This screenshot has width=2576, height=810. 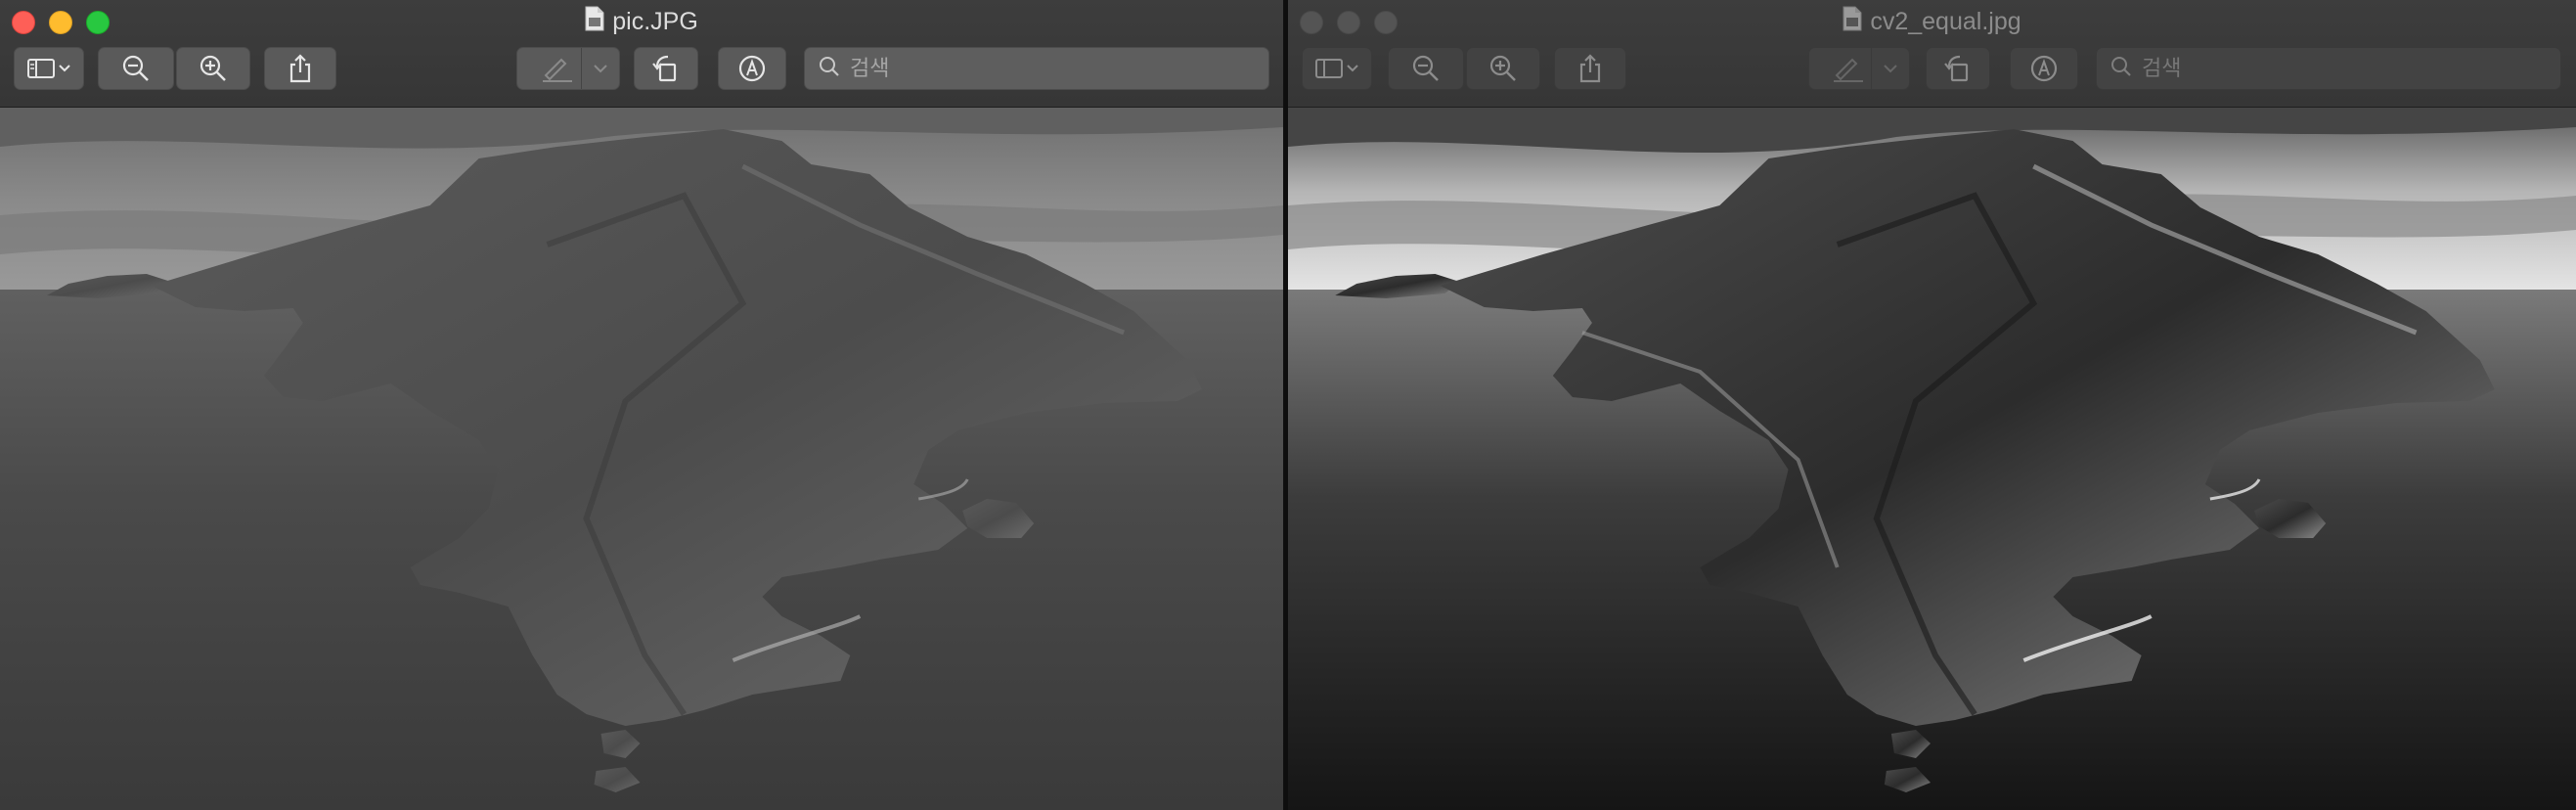 I want to click on window-title-text: pic.JPG, so click(x=655, y=21).